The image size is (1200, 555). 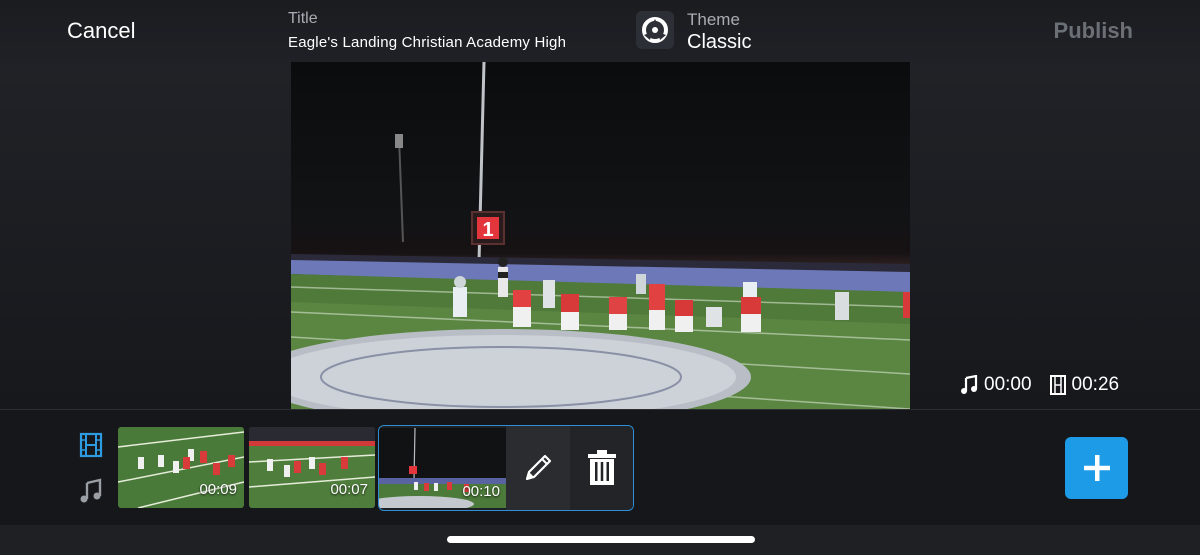 I want to click on title-label: Title, so click(x=303, y=18).